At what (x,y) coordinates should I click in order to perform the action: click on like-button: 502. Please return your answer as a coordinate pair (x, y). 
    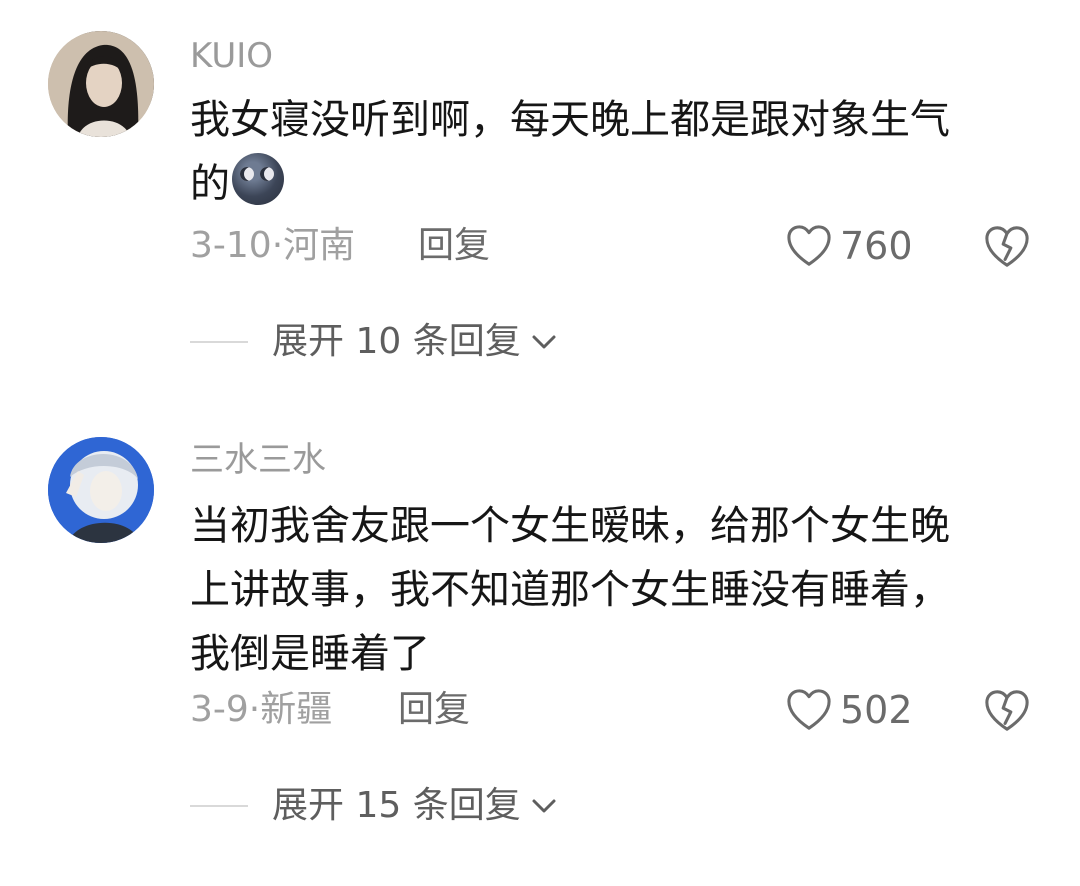
    Looking at the image, I should click on (849, 710).